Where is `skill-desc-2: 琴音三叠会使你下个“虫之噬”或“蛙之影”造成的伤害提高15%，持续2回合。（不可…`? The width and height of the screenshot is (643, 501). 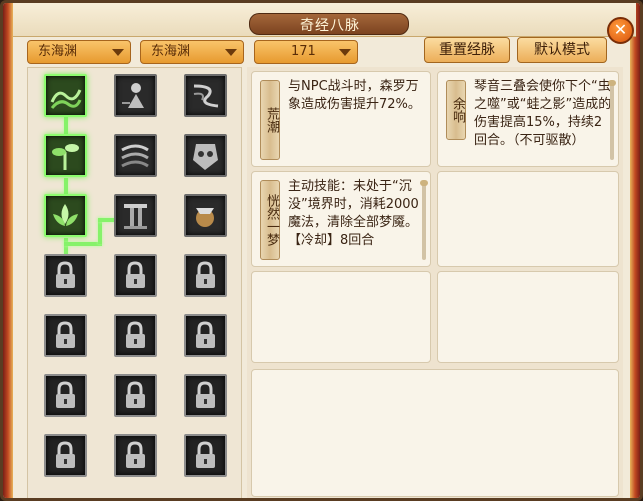 skill-desc-2: 琴音三叠会使你下个“虫之噬”或“蛙之影”造成的伤害提高15%，持续2回合。（不可… is located at coordinates (543, 113).